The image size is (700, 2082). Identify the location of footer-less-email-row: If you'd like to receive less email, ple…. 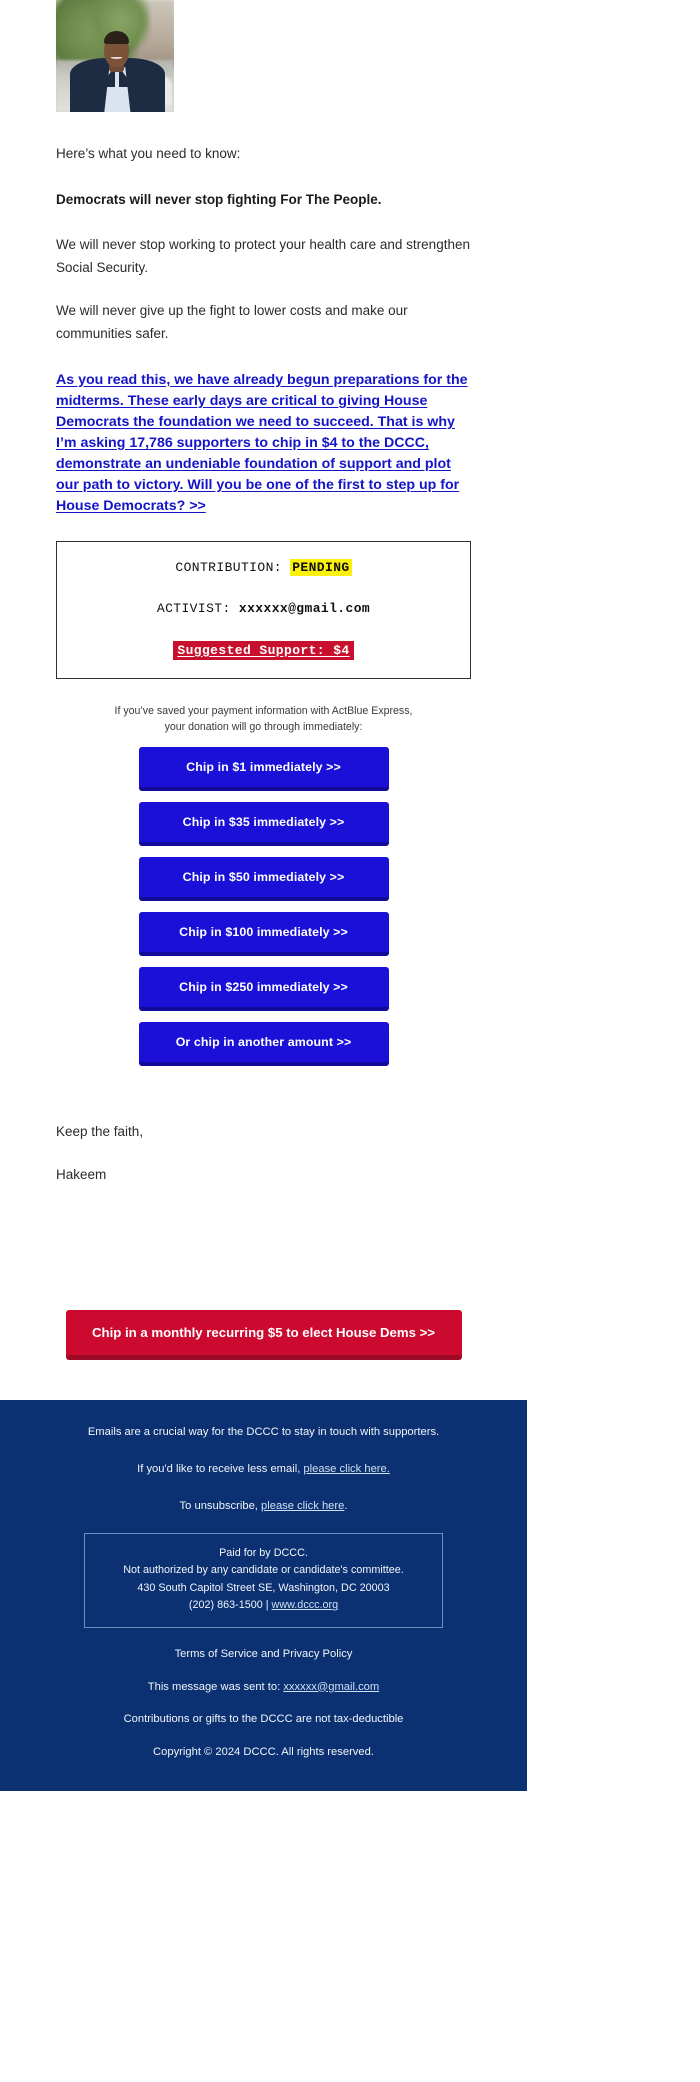
(263, 1469).